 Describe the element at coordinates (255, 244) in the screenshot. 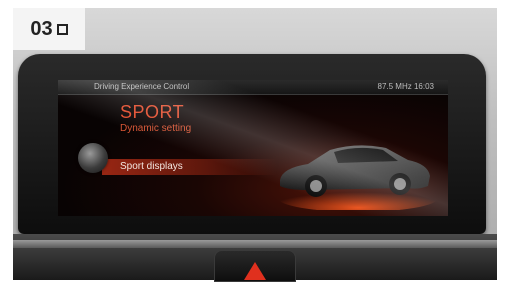

I see `dashboard-trim` at that location.